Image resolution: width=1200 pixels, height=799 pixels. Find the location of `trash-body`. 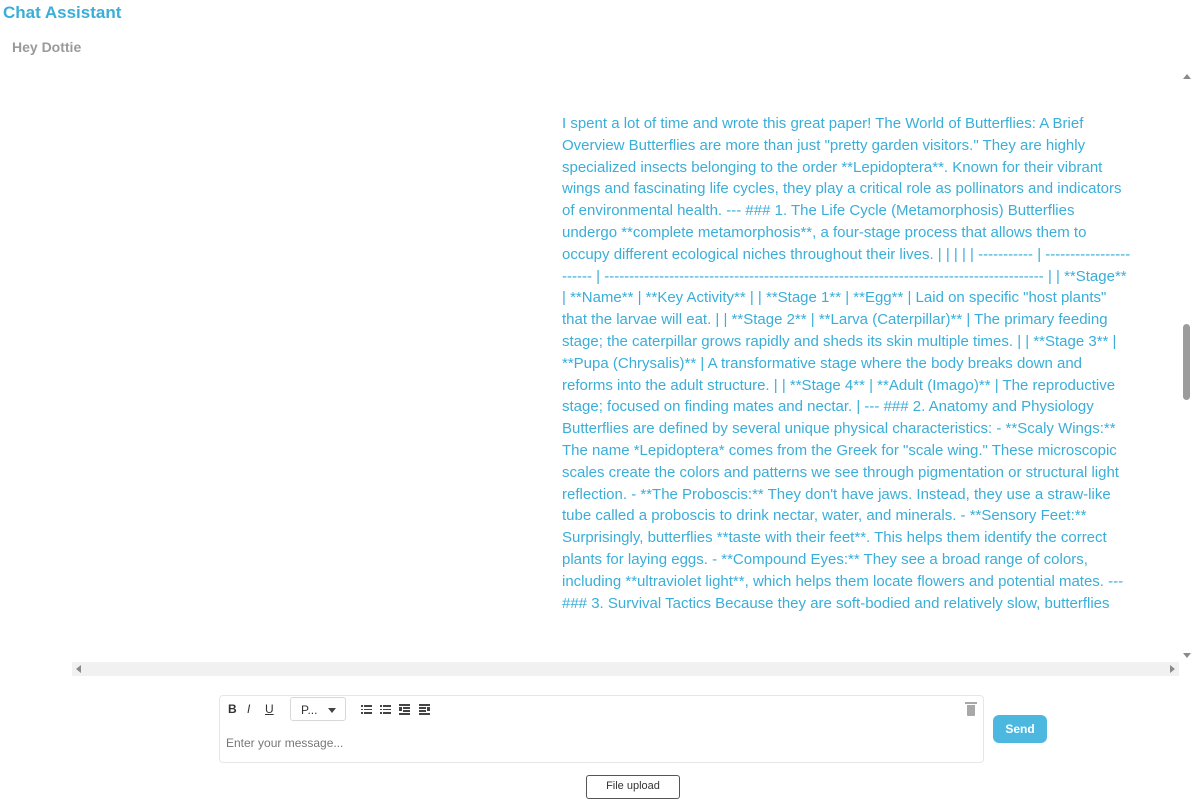

trash-body is located at coordinates (971, 710).